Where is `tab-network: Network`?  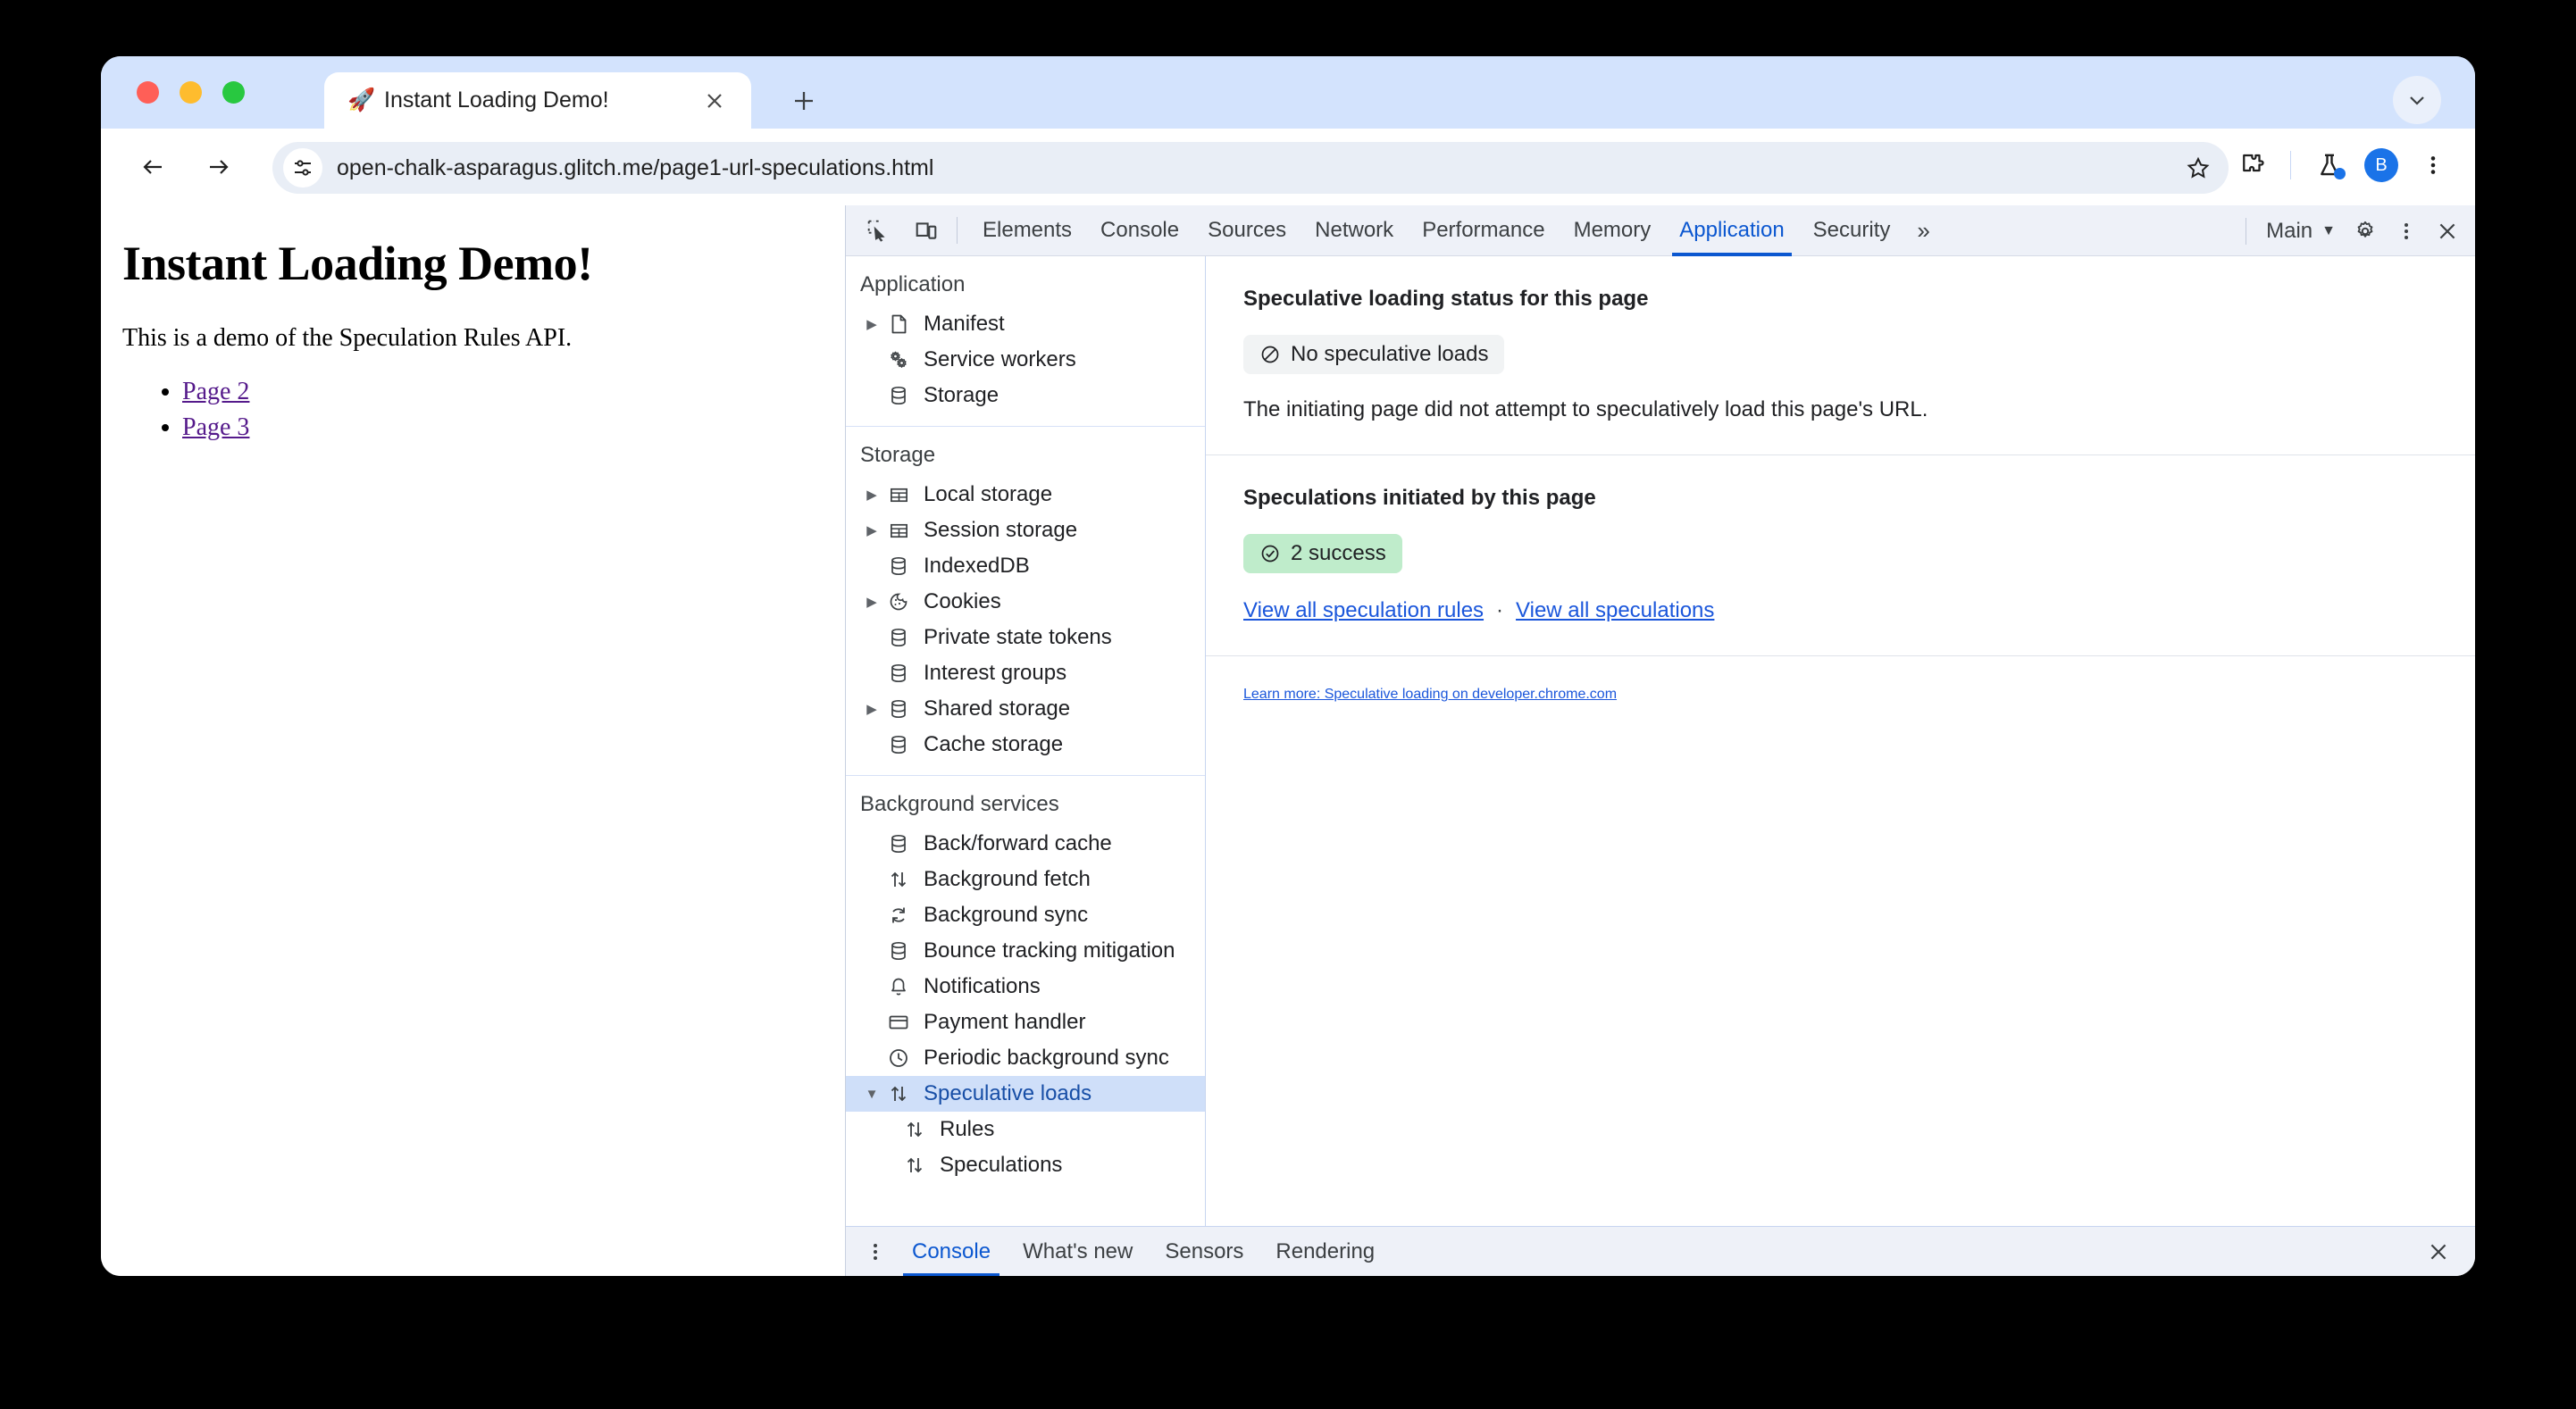
tab-network: Network is located at coordinates (1354, 230).